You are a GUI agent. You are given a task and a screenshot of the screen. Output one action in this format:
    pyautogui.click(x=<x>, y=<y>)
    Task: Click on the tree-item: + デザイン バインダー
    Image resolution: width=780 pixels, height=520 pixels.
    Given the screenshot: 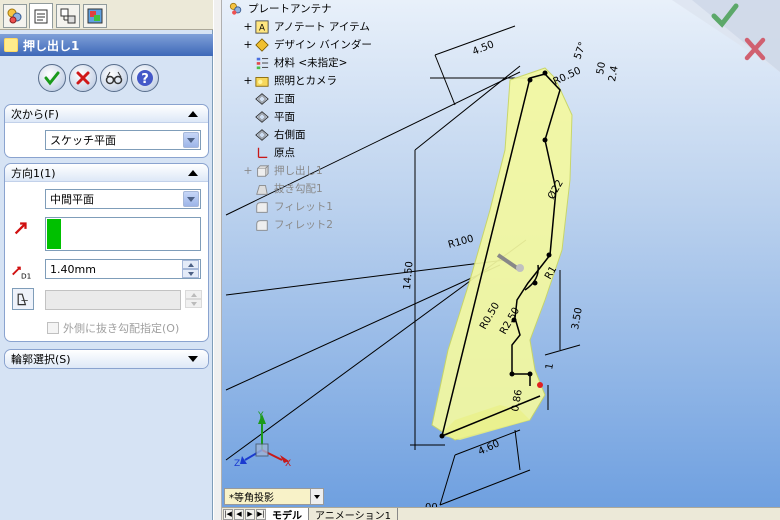 What is the action you would take?
    pyautogui.click(x=307, y=44)
    